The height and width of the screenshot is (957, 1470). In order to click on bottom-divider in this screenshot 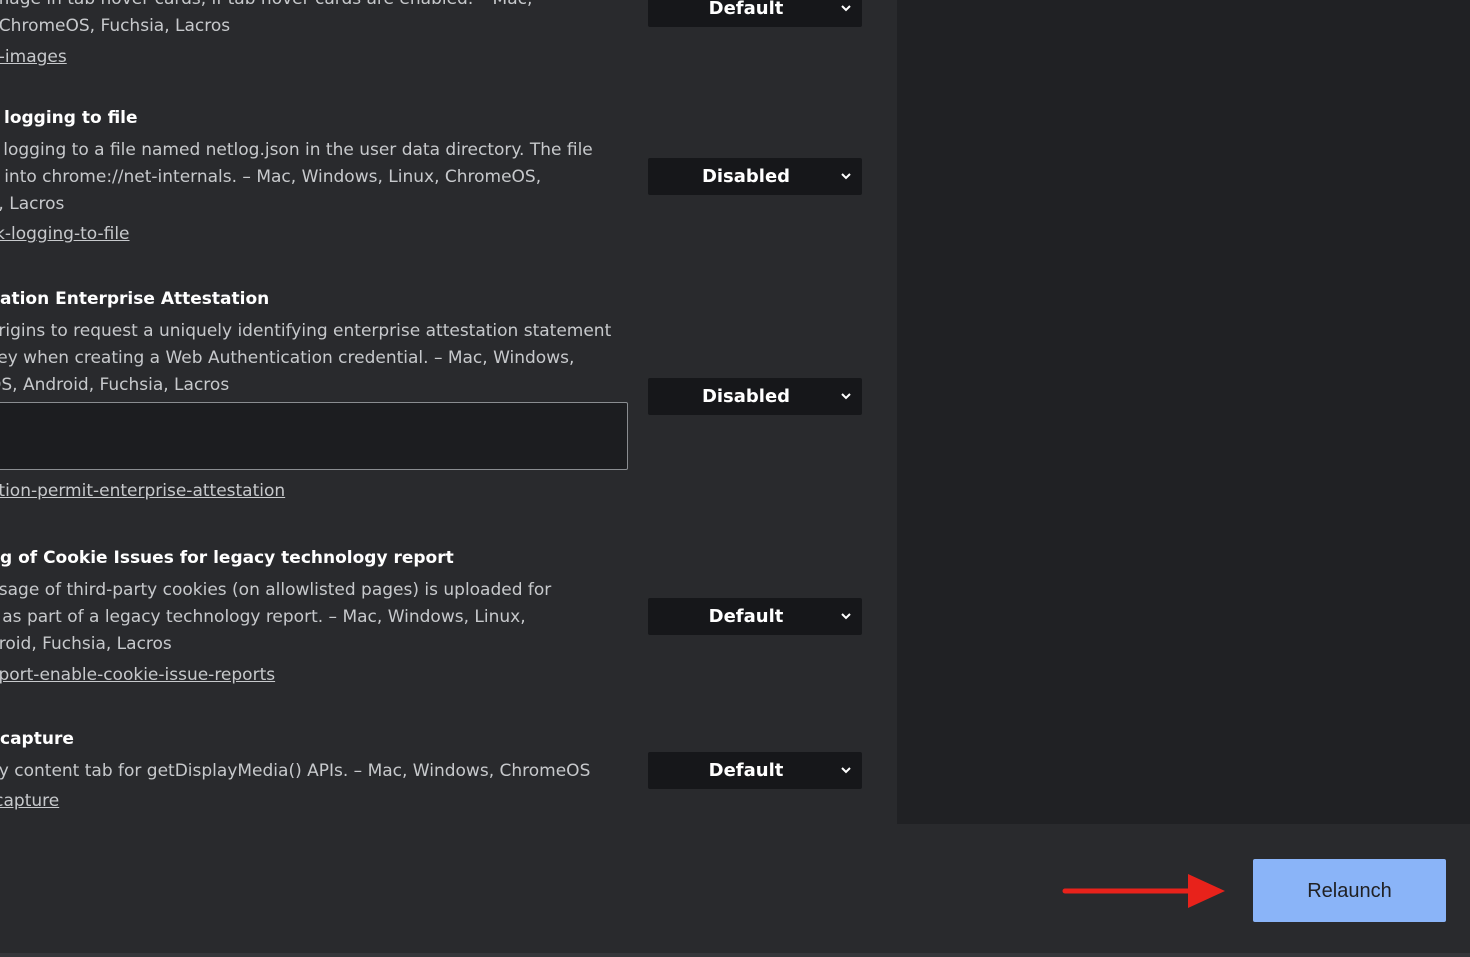, I will do `click(735, 955)`.